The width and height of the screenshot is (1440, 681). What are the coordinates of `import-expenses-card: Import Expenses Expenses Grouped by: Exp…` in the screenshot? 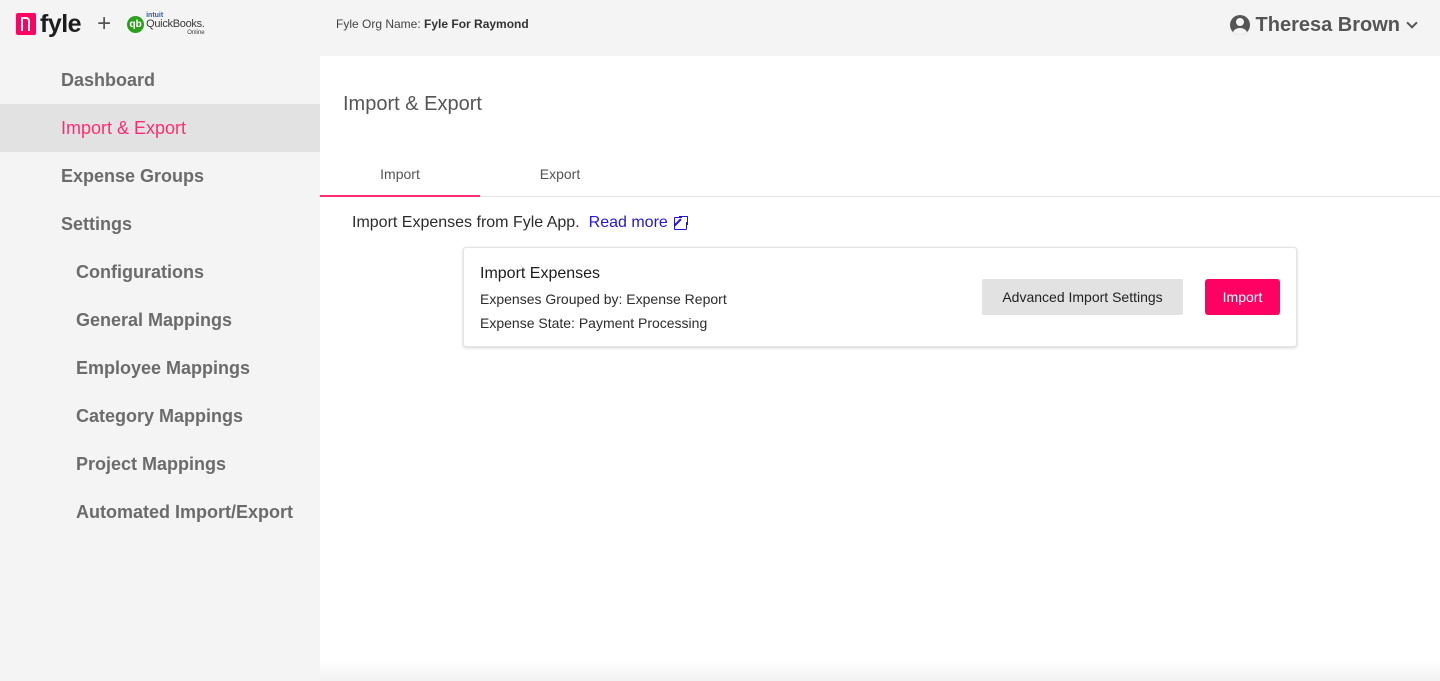 It's located at (880, 297).